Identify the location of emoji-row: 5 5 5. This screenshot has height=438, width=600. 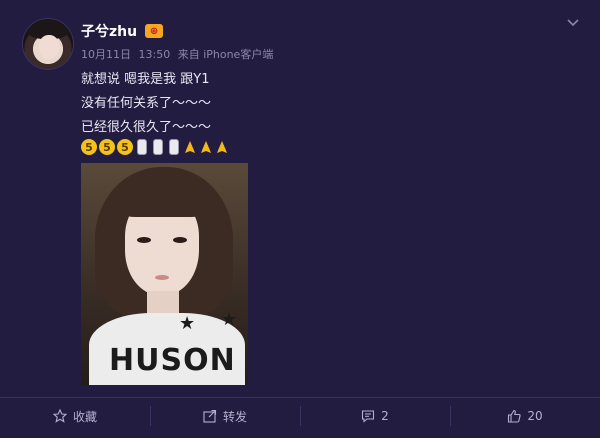
(155, 147).